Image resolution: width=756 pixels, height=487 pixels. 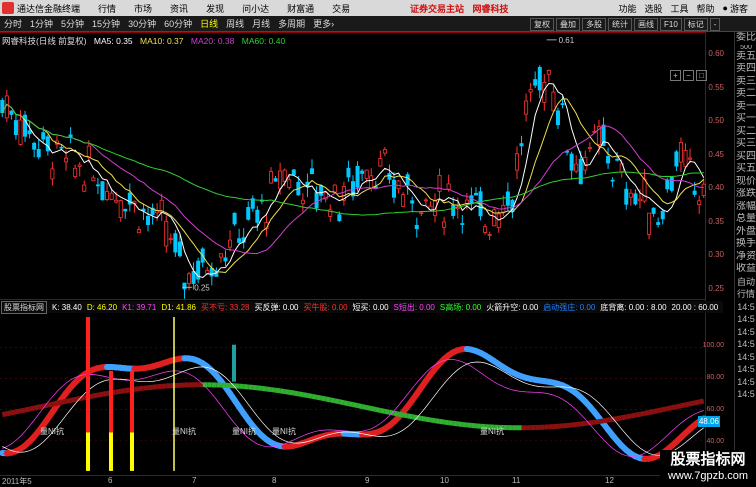 What do you see at coordinates (106, 23) in the screenshot?
I see `tab-15min: 15分钟` at bounding box center [106, 23].